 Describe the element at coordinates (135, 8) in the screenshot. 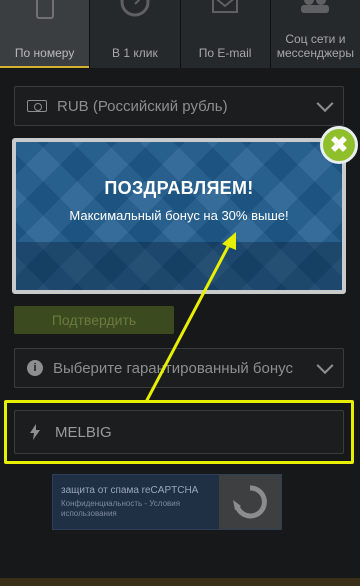

I see `speedometer-icon` at that location.